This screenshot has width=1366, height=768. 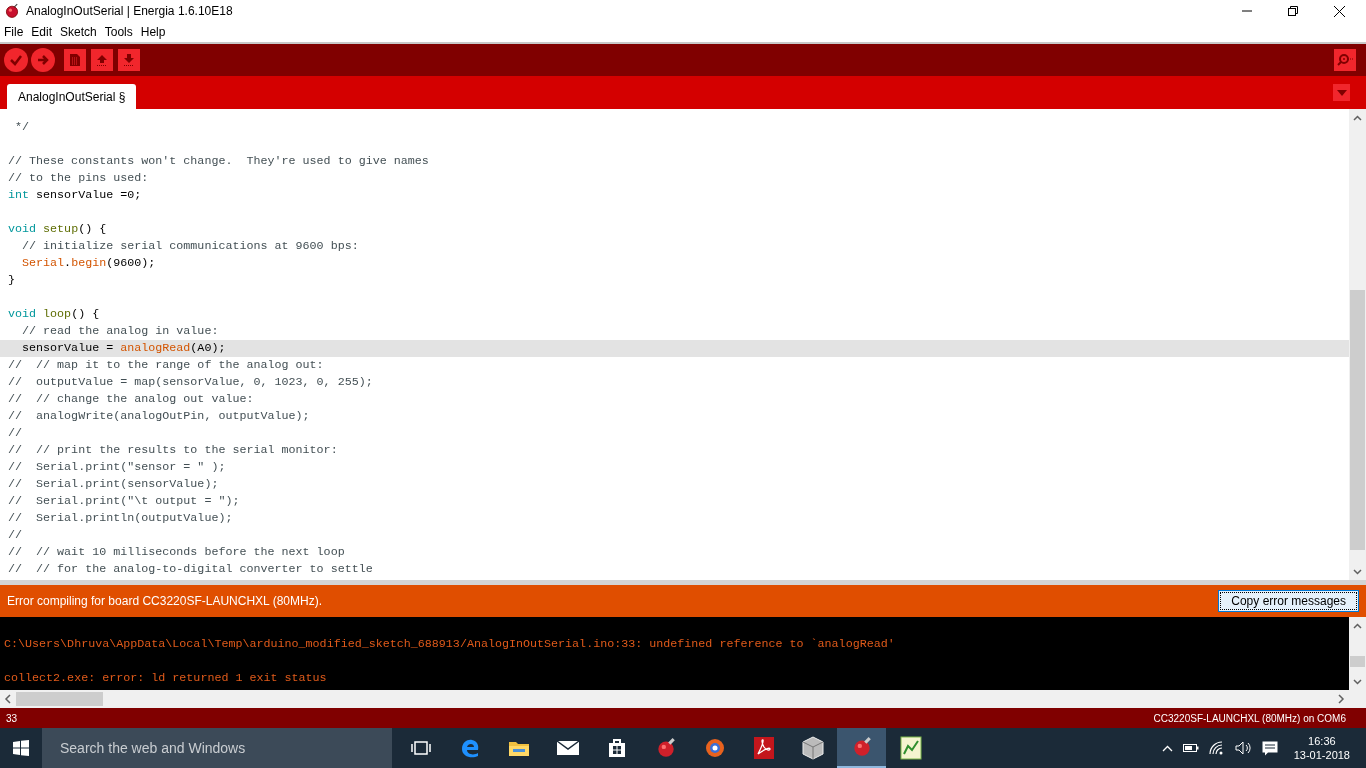 I want to click on windows-logo-icon, so click(x=21, y=748).